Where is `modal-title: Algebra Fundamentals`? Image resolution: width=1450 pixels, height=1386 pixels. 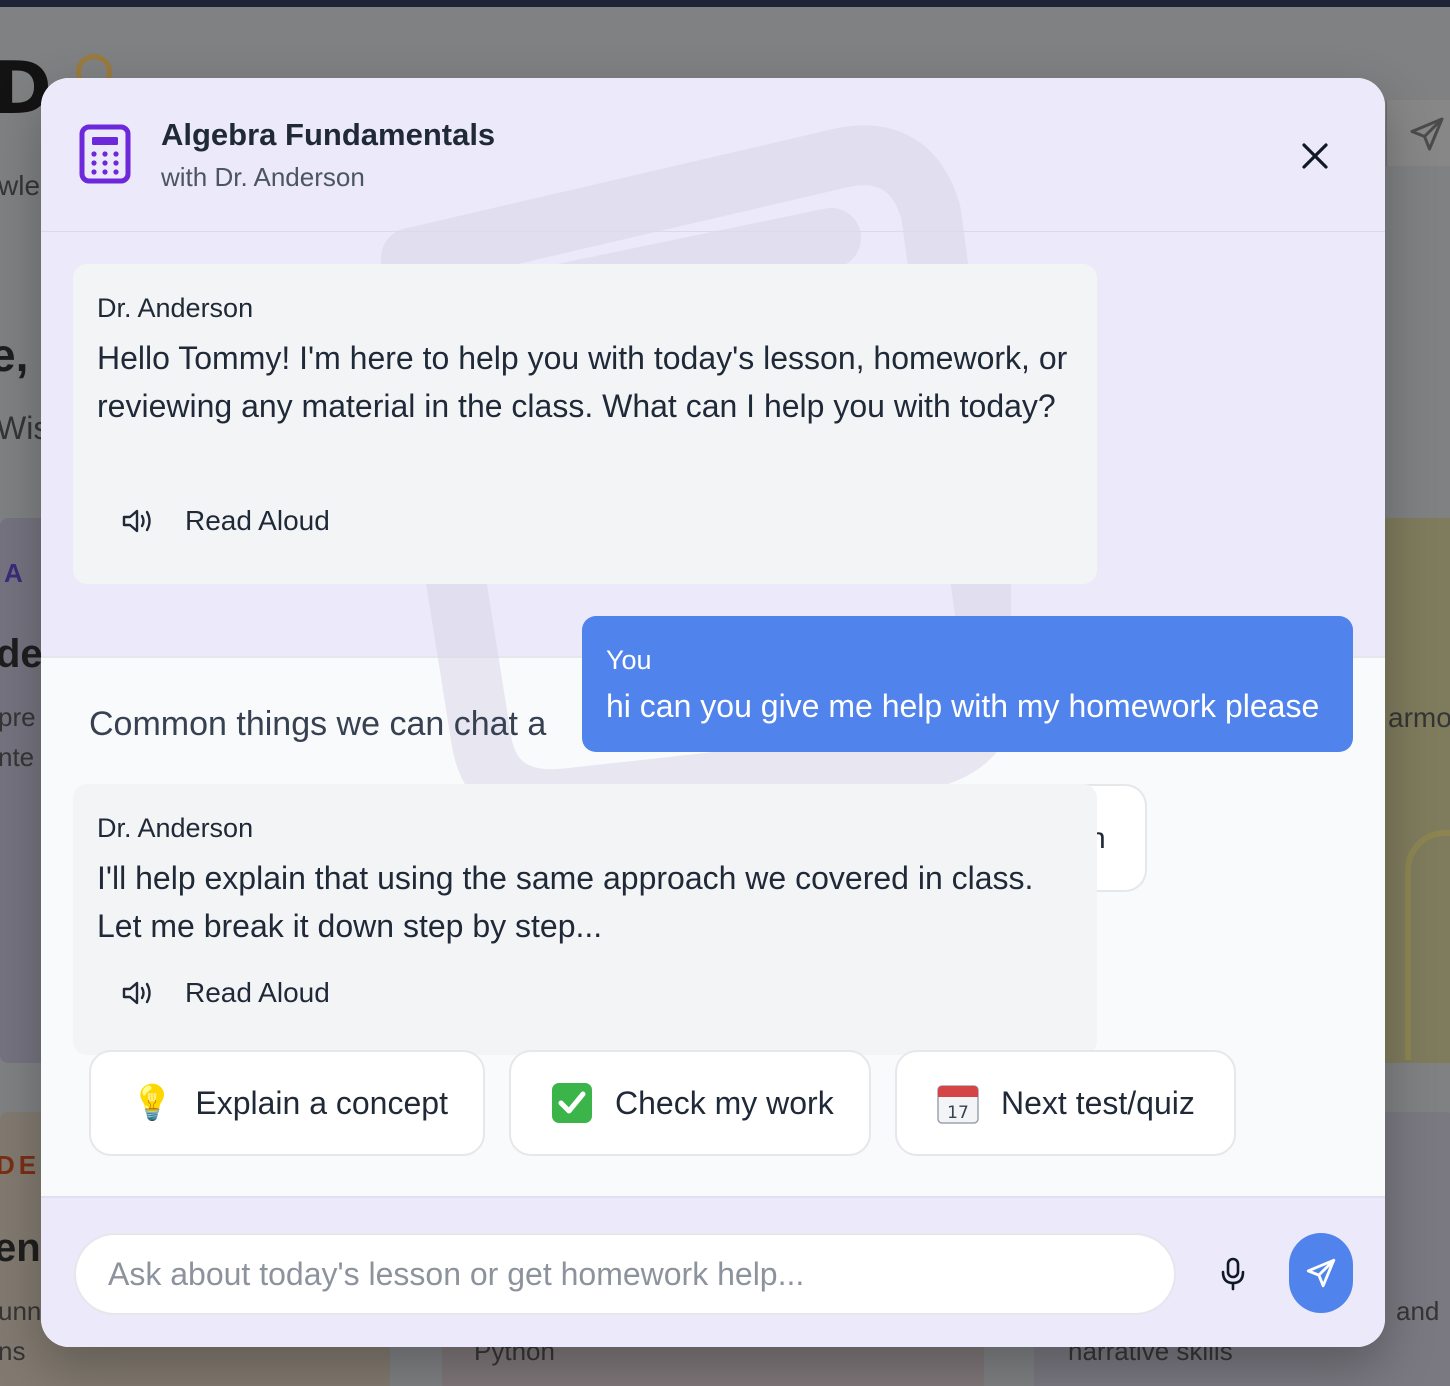 modal-title: Algebra Fundamentals is located at coordinates (328, 134).